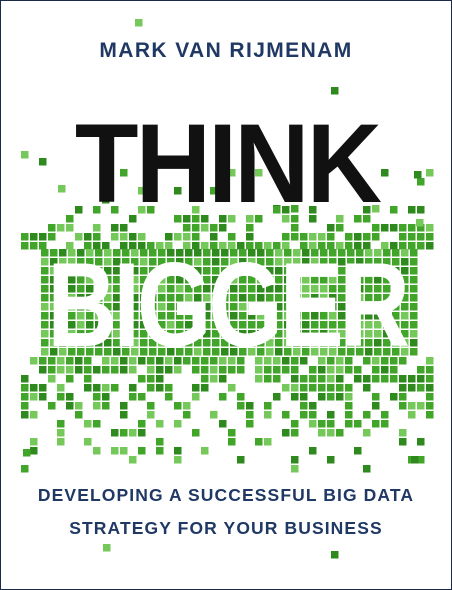 The width and height of the screenshot is (452, 590). What do you see at coordinates (228, 163) in the screenshot?
I see `title-think: THINK` at bounding box center [228, 163].